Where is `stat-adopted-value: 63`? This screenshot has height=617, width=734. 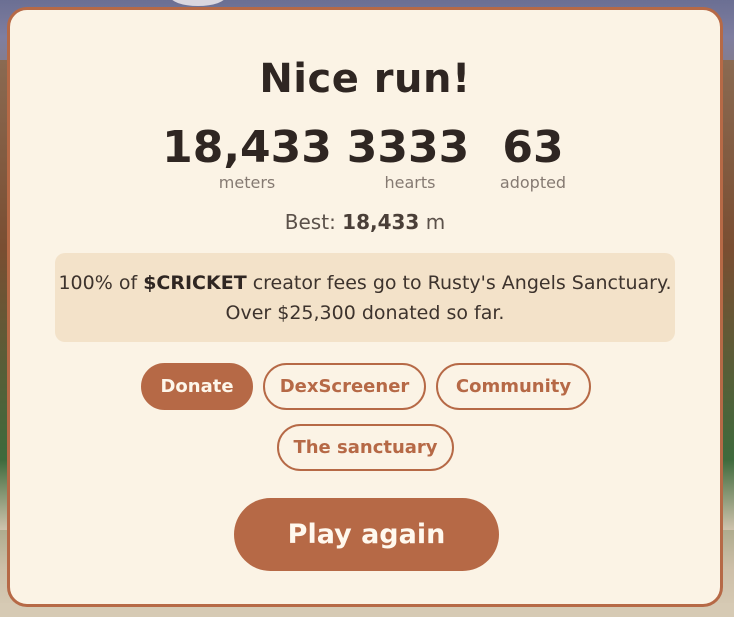 stat-adopted-value: 63 is located at coordinates (533, 147).